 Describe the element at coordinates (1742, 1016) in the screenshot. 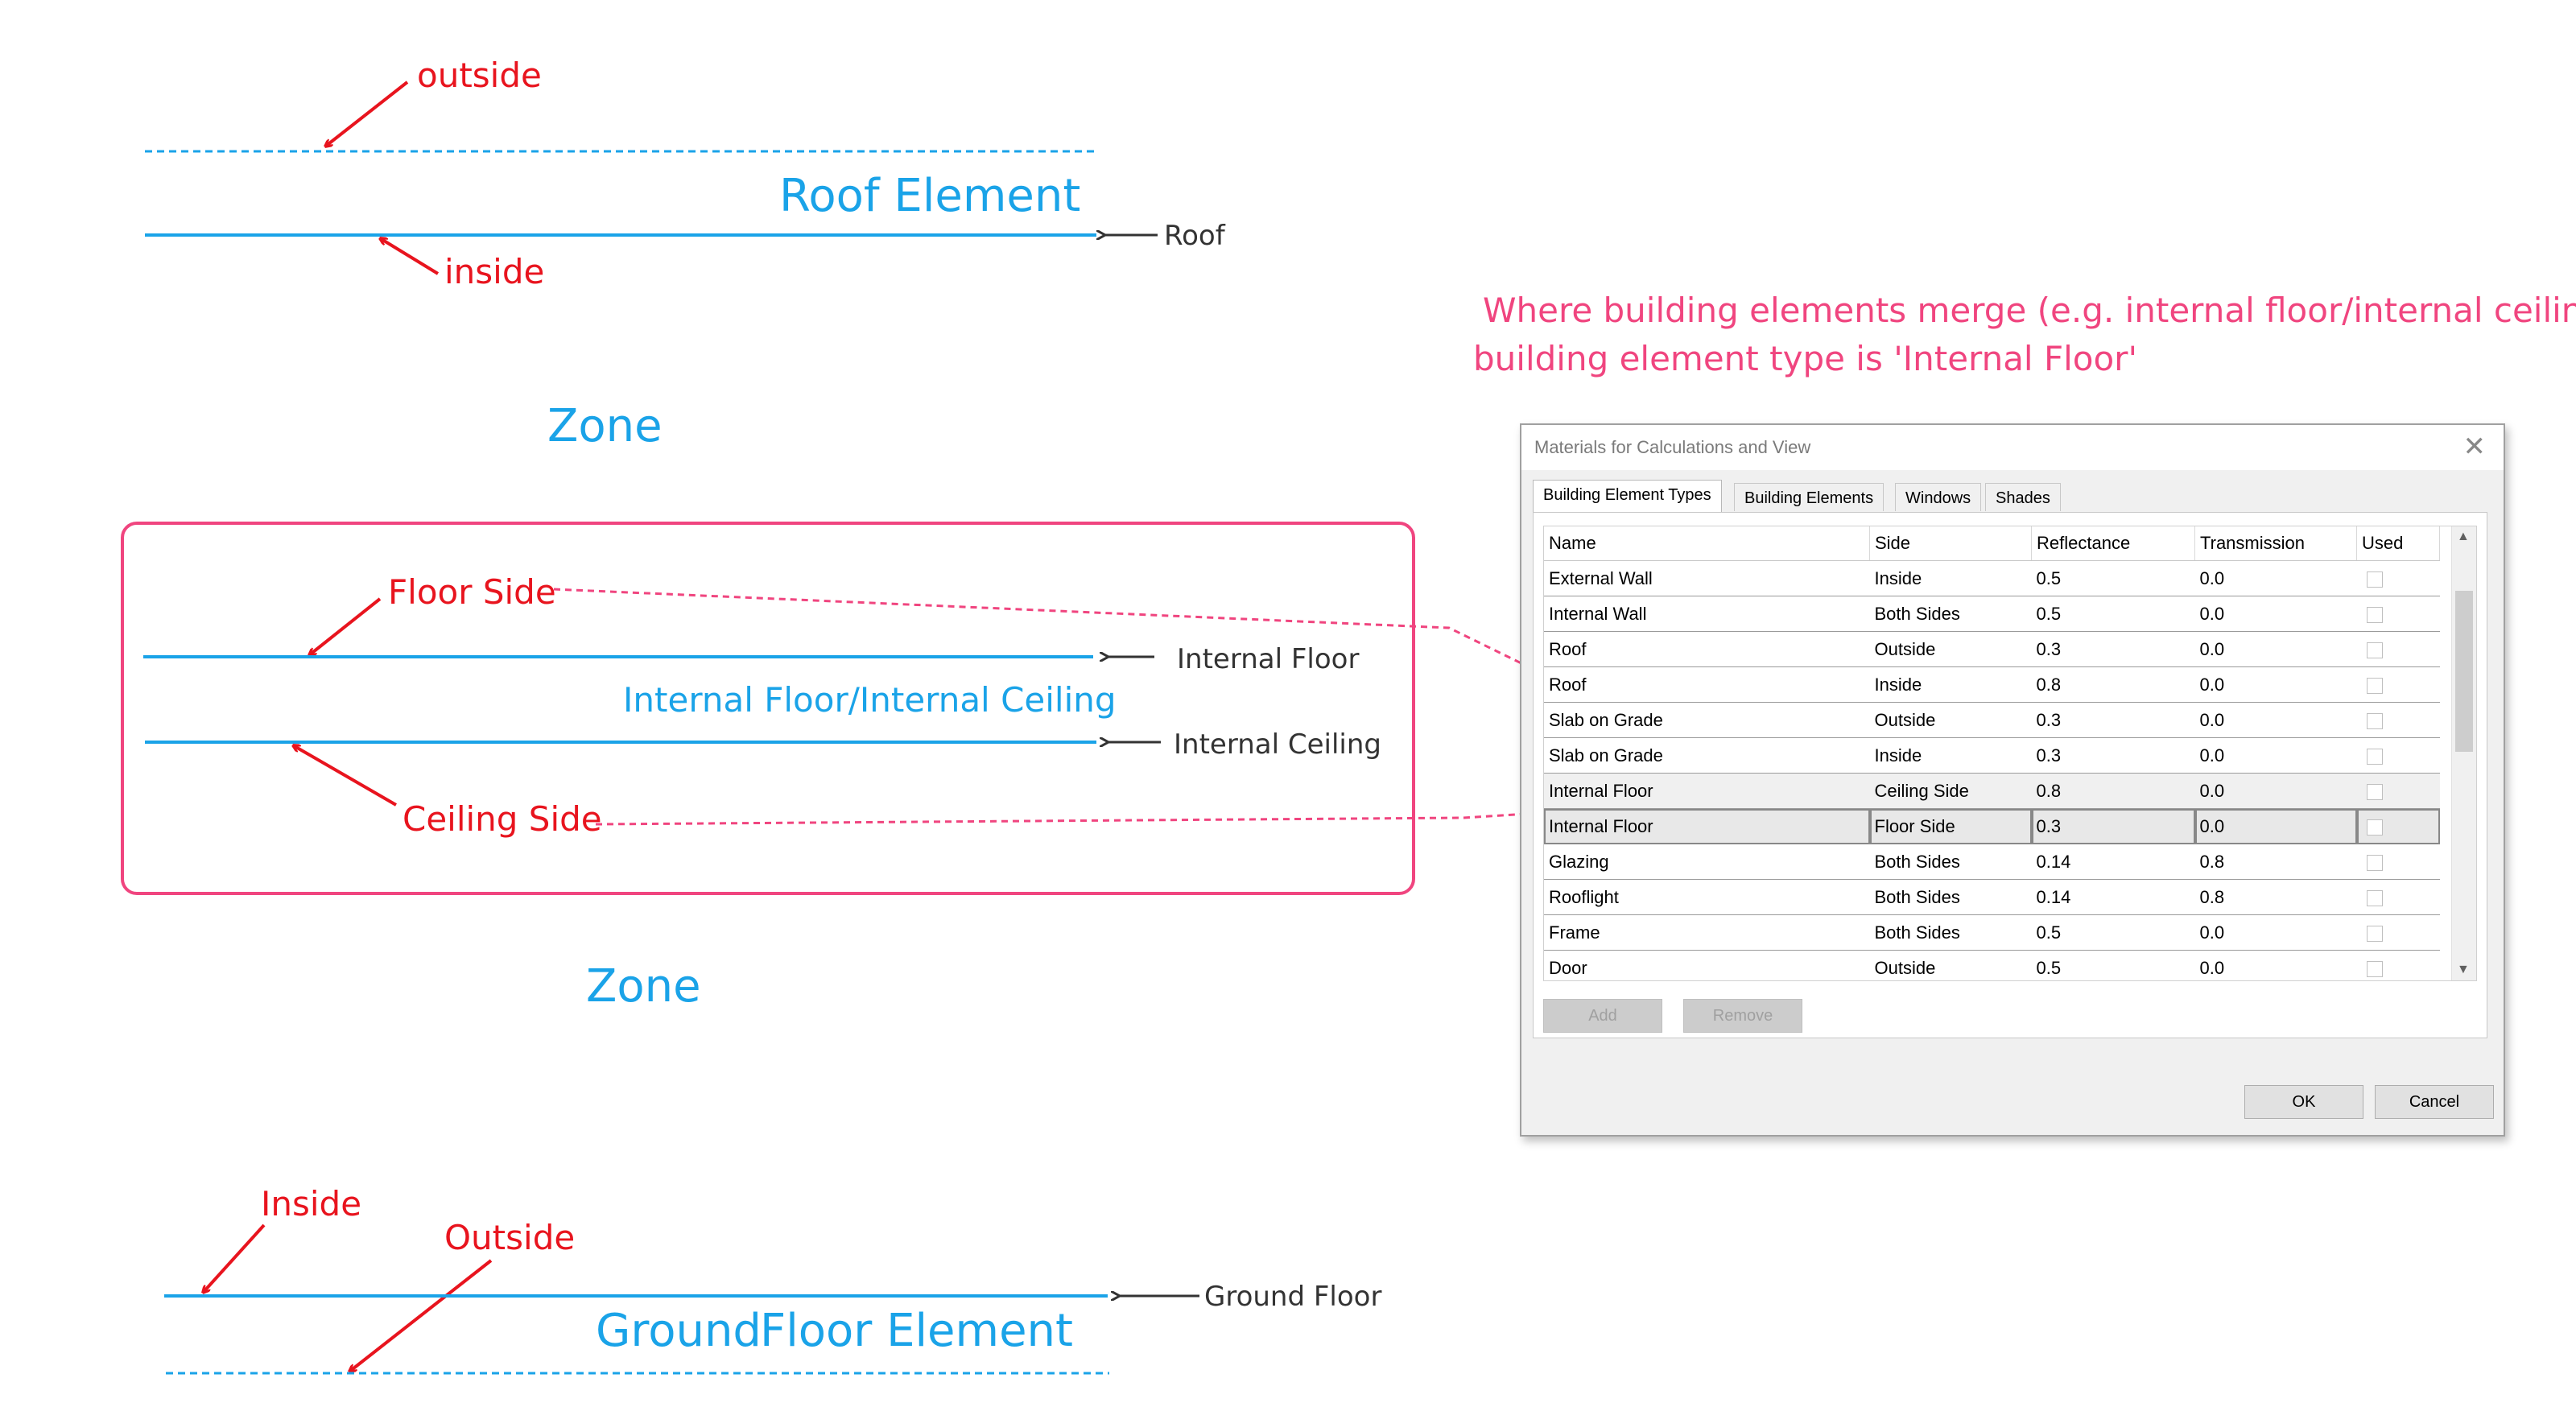

I see `remove-button: Remove` at that location.